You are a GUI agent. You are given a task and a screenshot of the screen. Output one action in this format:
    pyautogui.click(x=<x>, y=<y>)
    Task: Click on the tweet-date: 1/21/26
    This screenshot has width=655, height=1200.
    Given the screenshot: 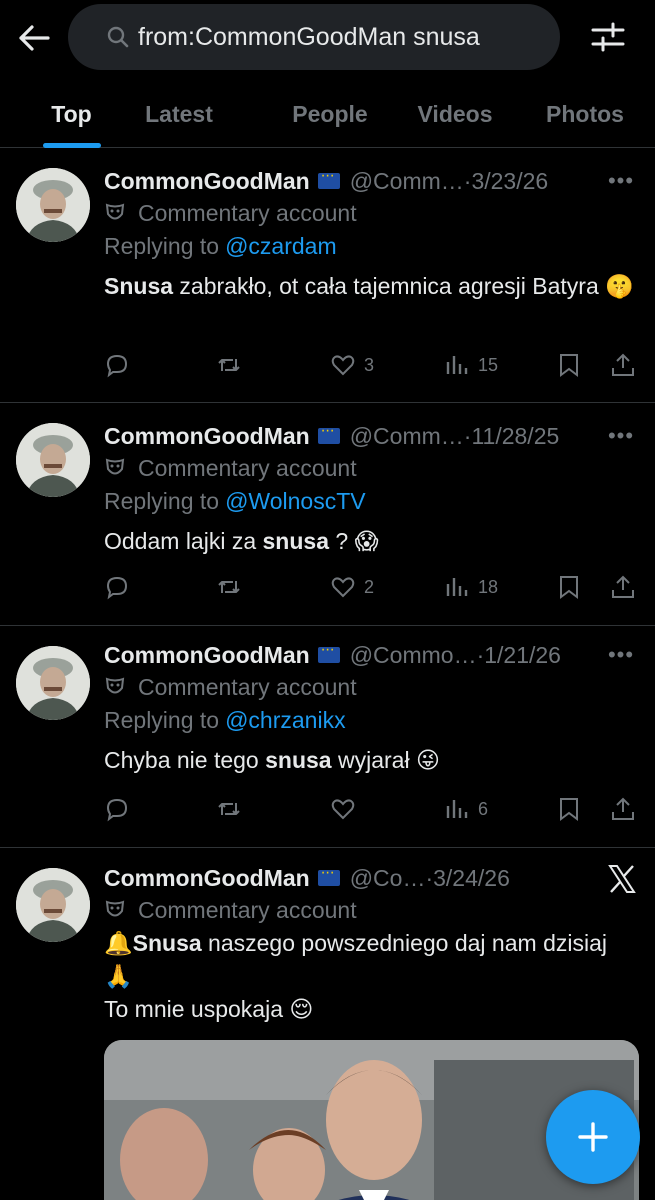 What is the action you would take?
    pyautogui.click(x=522, y=655)
    